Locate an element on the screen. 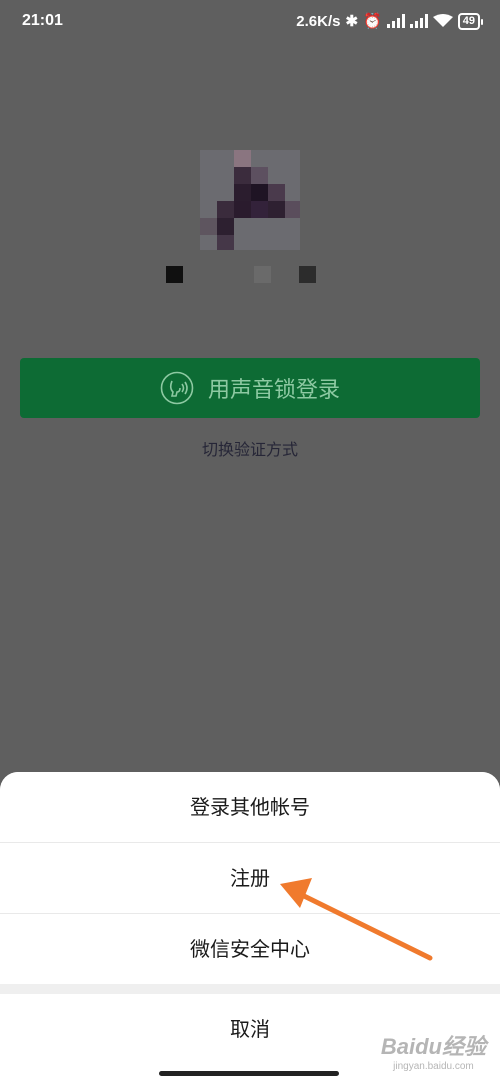  voice-lock-login-button: 用声音锁登录 is located at coordinates (250, 388).